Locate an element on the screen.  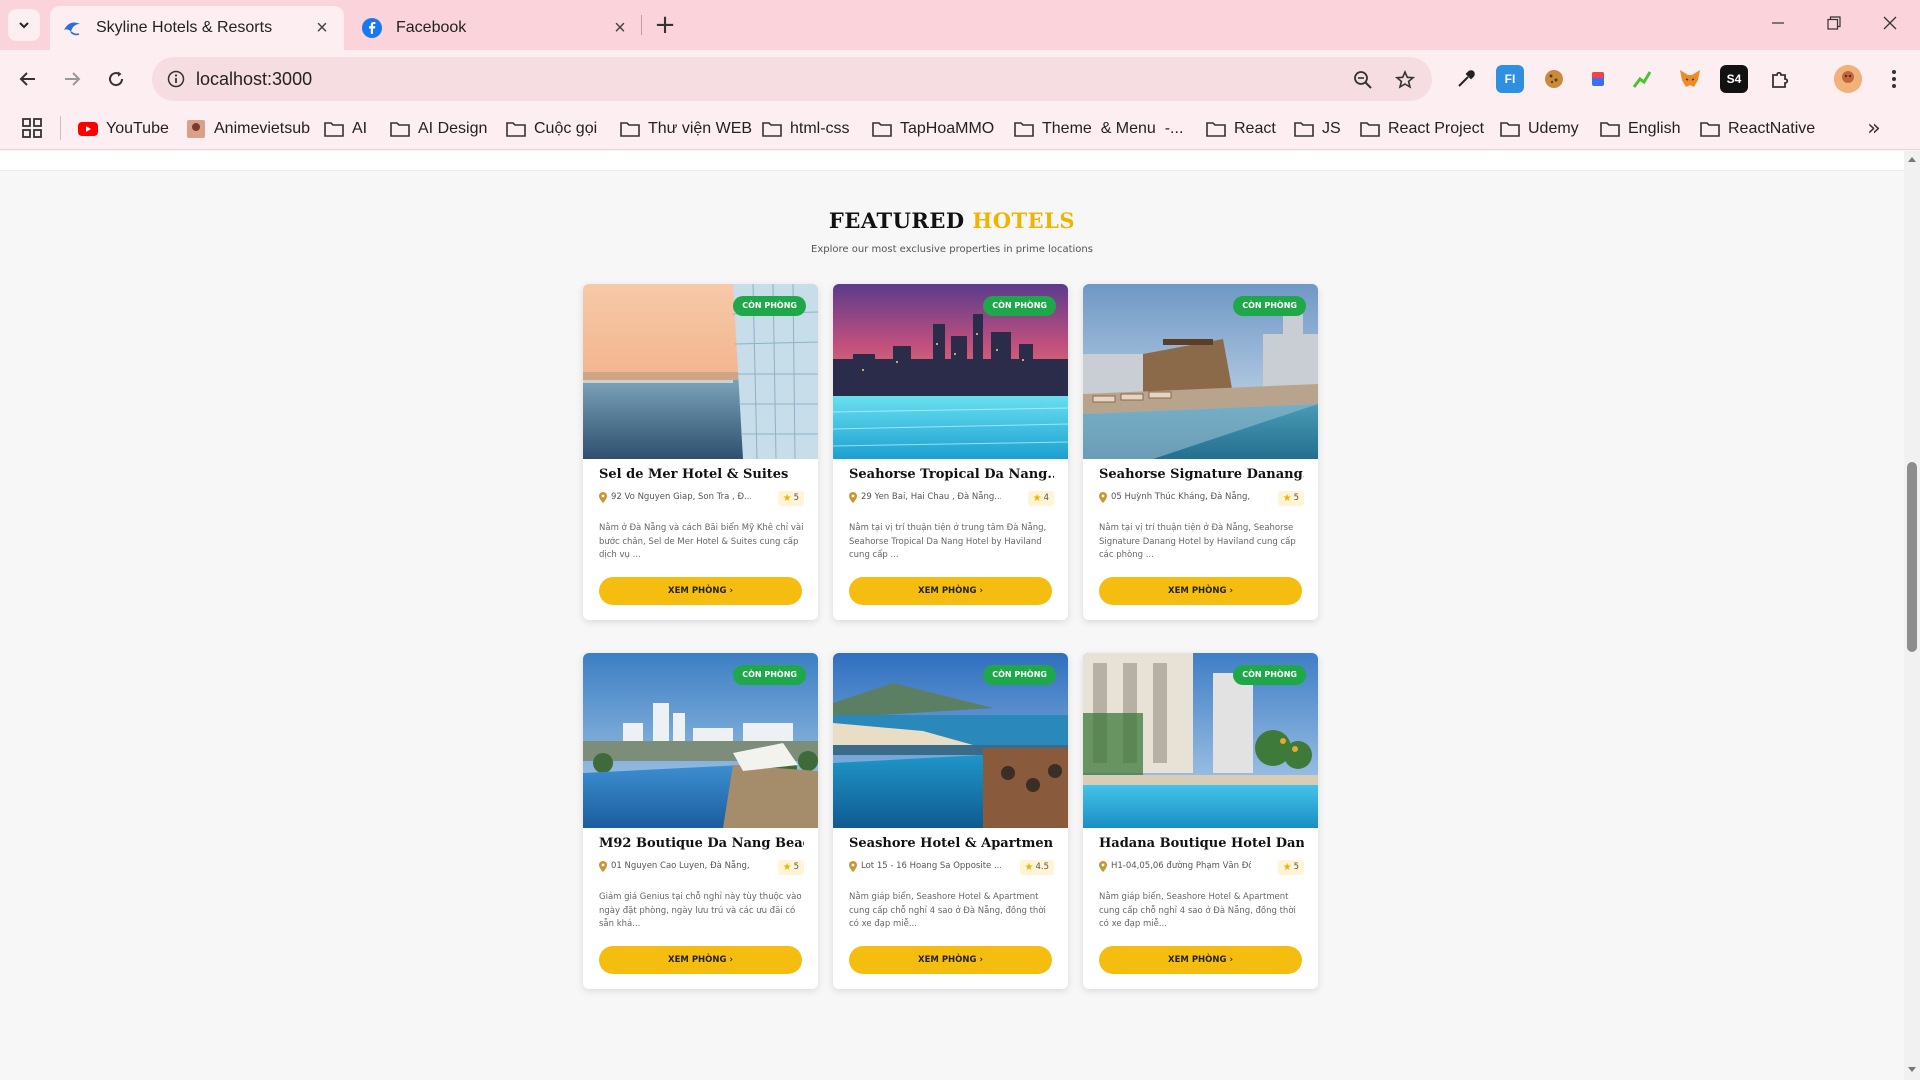
page-scrollbar is located at coordinates (1912, 615).